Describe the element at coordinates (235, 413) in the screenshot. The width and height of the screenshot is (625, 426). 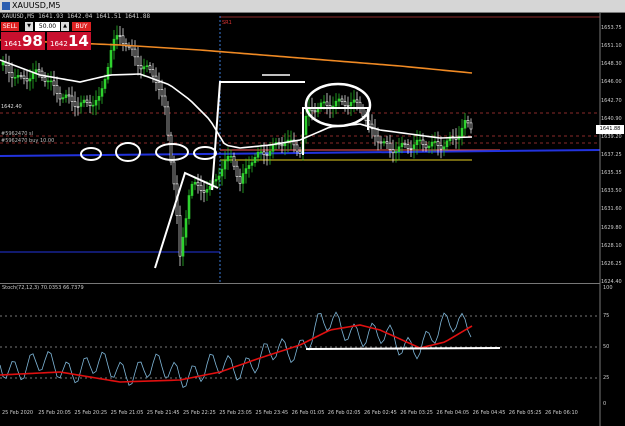
I see `time-tick: 25 Feb 23:05` at that location.